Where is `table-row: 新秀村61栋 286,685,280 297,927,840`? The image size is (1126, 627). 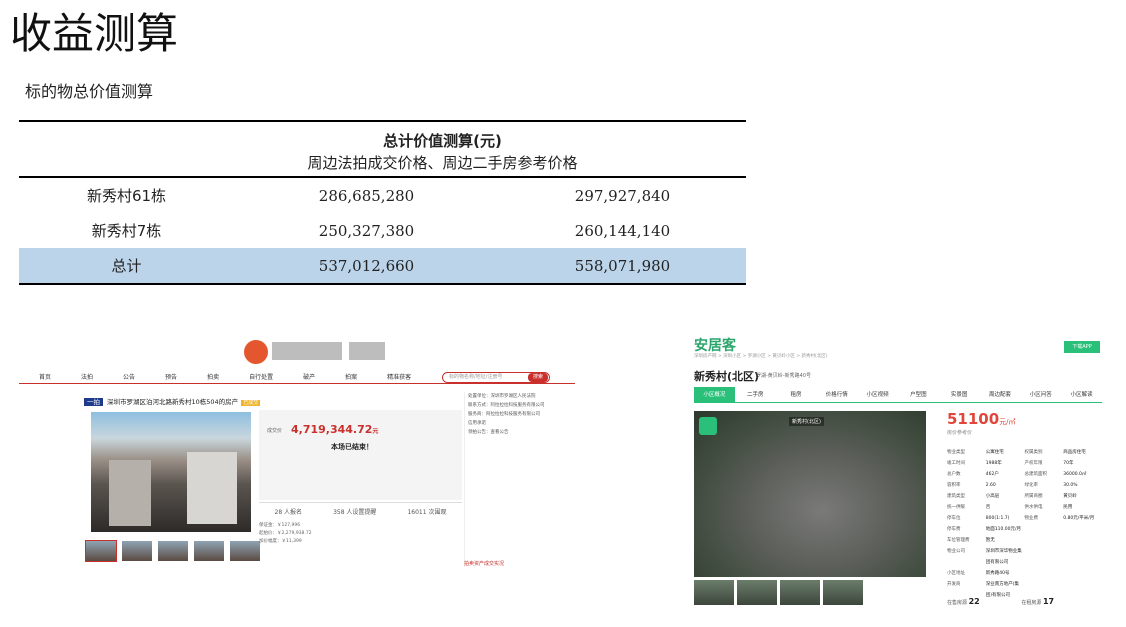
table-row: 新秀村61栋 286,685,280 297,927,840 is located at coordinates (382, 195).